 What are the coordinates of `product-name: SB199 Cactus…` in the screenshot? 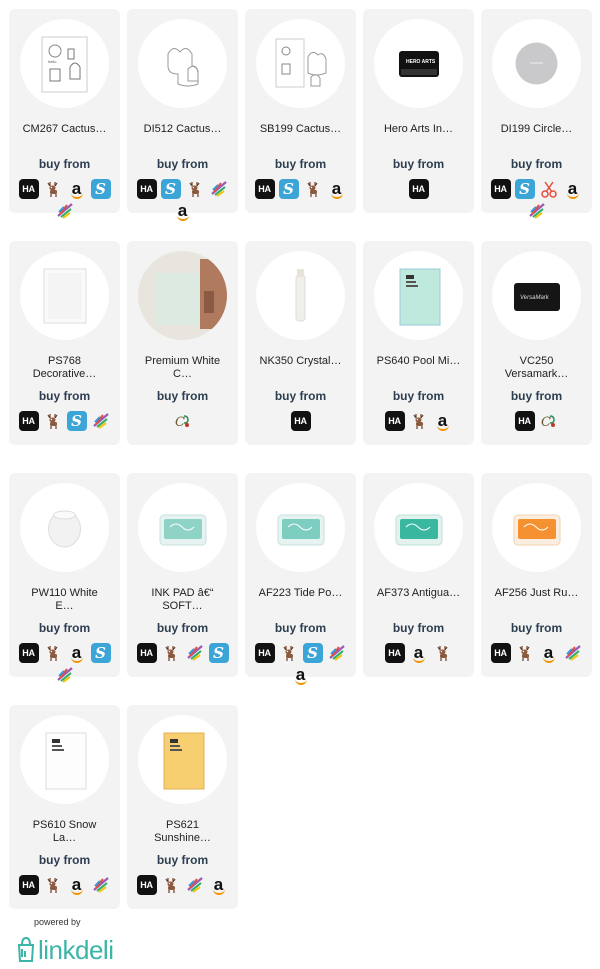 It's located at (300, 129).